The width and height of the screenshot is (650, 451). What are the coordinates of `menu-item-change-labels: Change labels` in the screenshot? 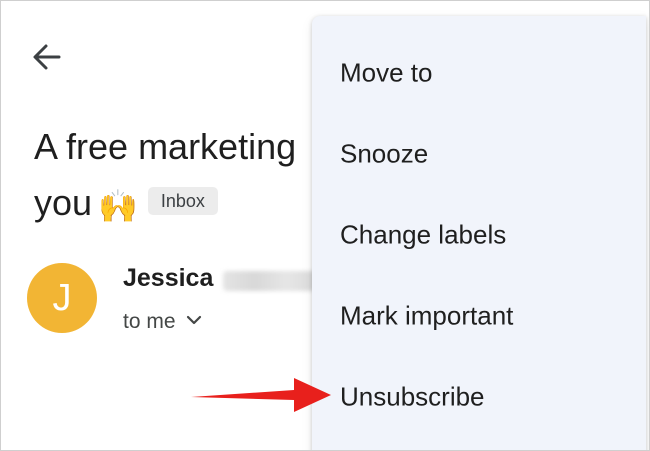 It's located at (479, 234).